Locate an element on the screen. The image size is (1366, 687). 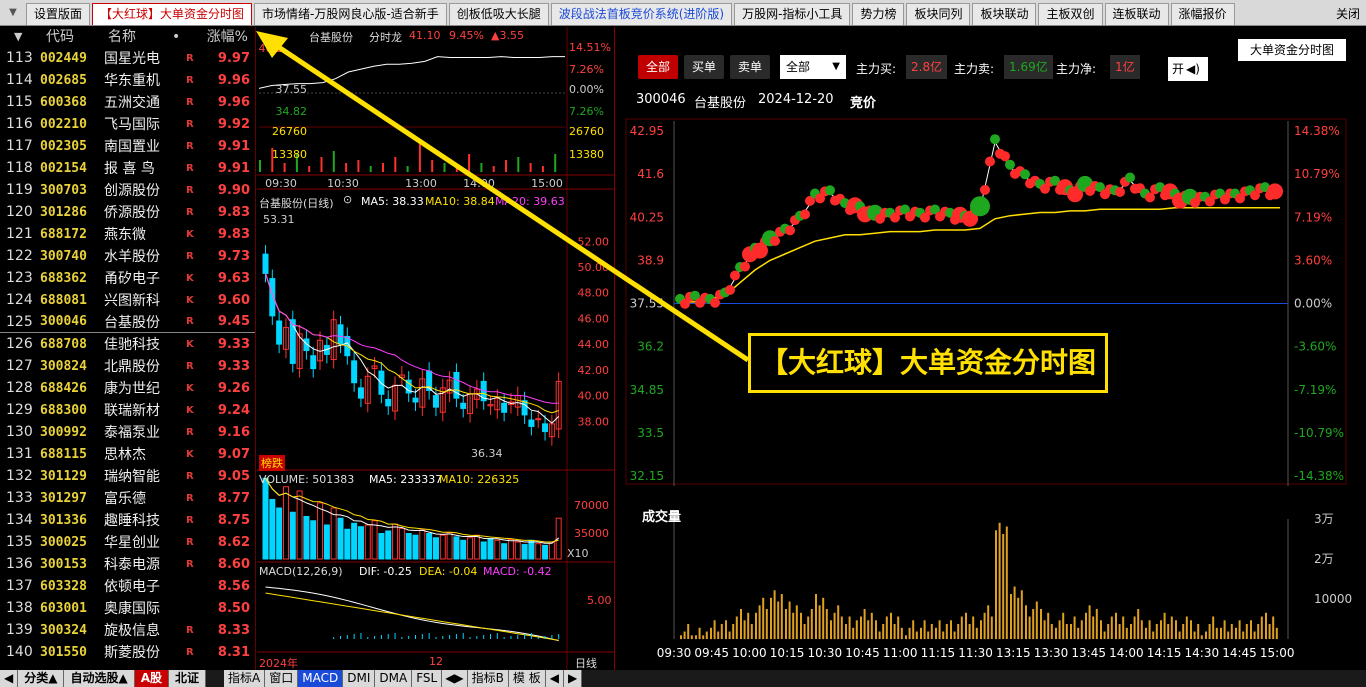
expand-icon: ◀▶ is located at coordinates (455, 678).